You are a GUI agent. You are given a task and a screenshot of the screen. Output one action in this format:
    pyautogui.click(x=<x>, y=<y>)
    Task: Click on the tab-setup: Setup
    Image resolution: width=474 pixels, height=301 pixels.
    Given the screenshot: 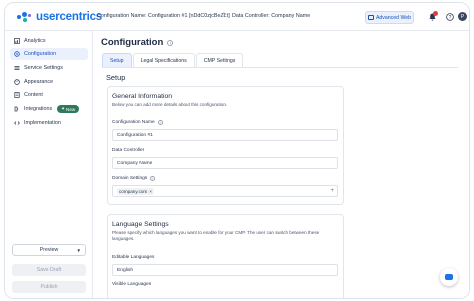 What is the action you would take?
    pyautogui.click(x=117, y=60)
    